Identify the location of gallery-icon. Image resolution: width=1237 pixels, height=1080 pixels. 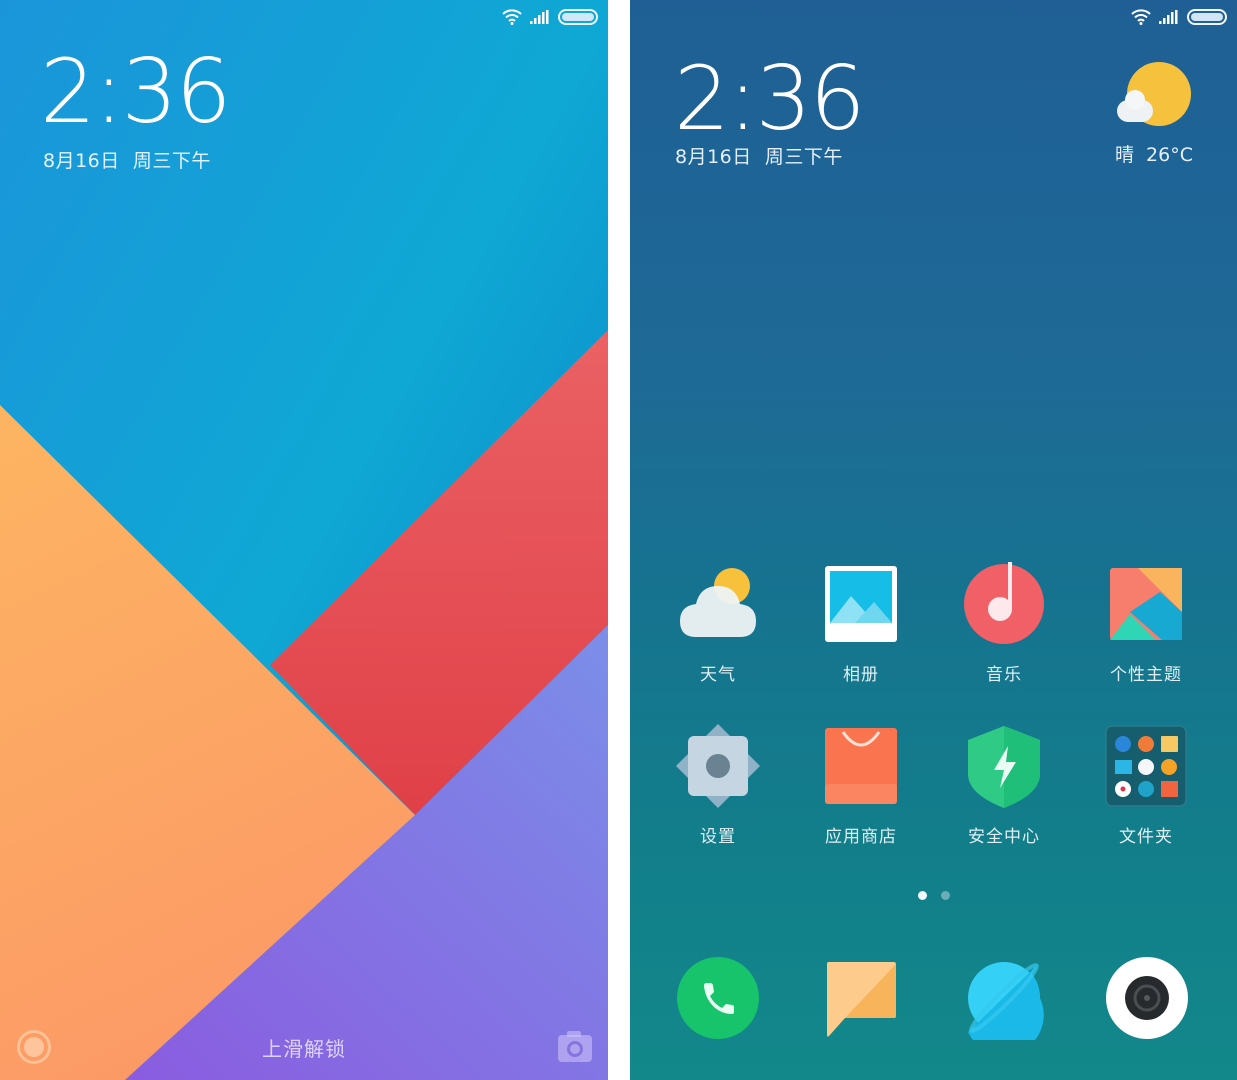
(861, 604).